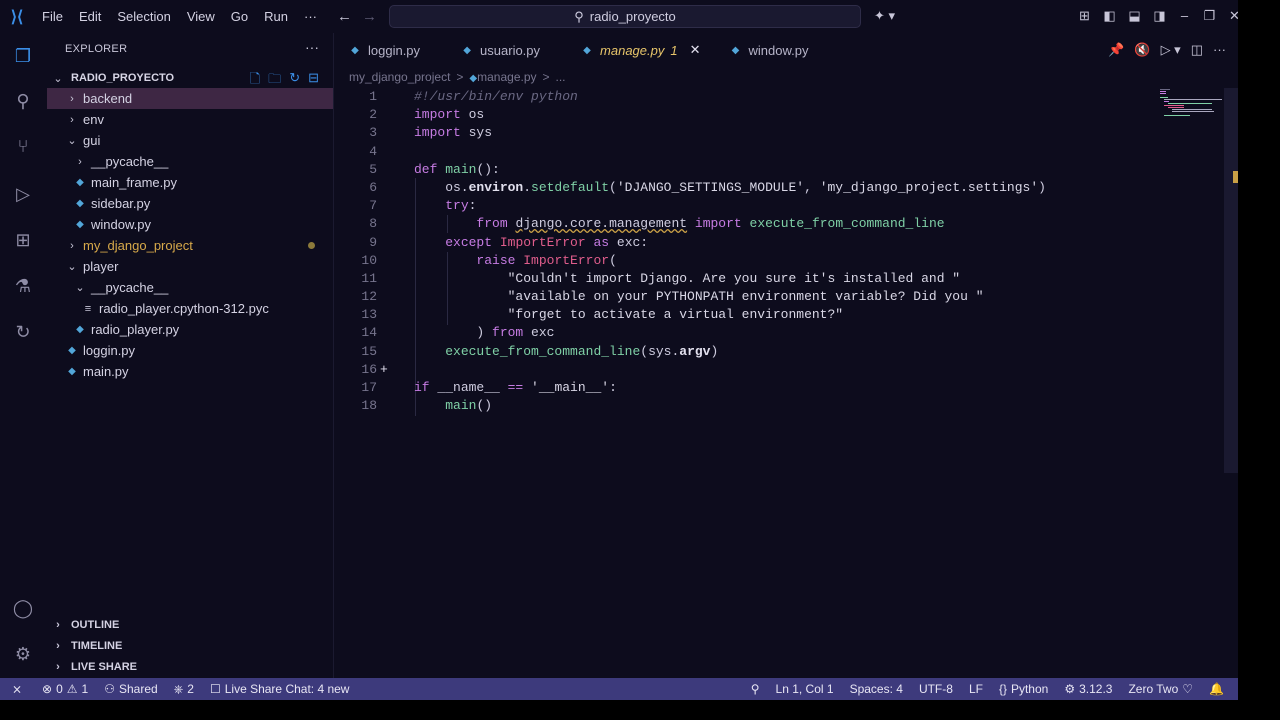  What do you see at coordinates (755, 689) in the screenshot?
I see `zoom-icon: ⚲` at bounding box center [755, 689].